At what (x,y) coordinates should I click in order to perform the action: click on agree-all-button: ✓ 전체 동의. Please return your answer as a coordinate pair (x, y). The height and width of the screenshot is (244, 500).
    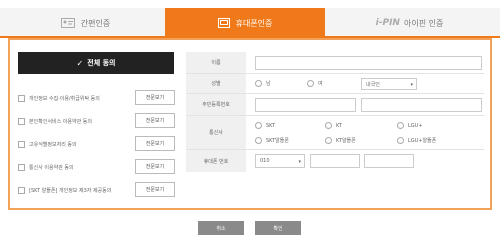
    Looking at the image, I should click on (96, 63).